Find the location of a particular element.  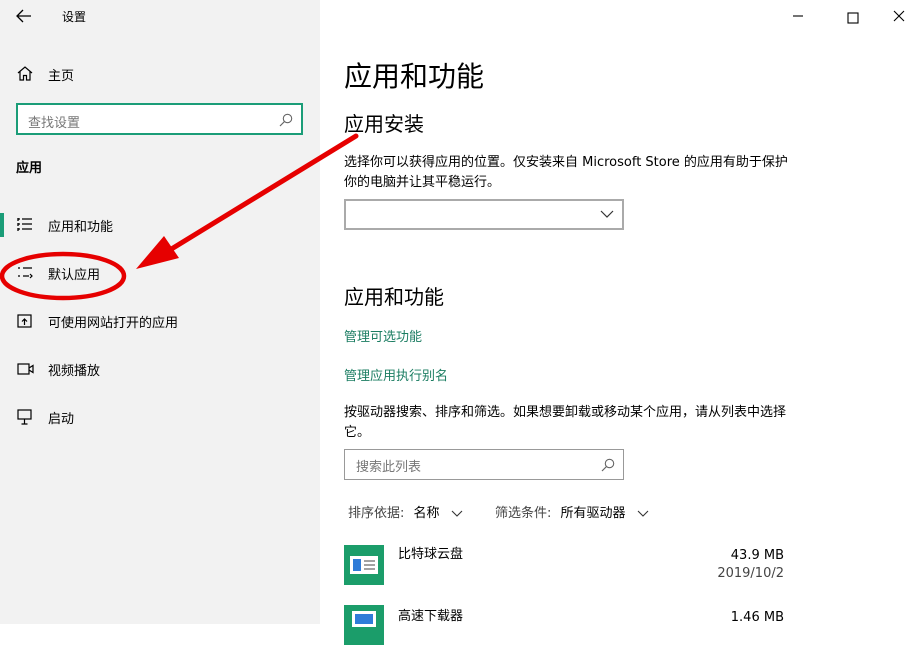

annotation-arrow-shaft is located at coordinates (258, 196).